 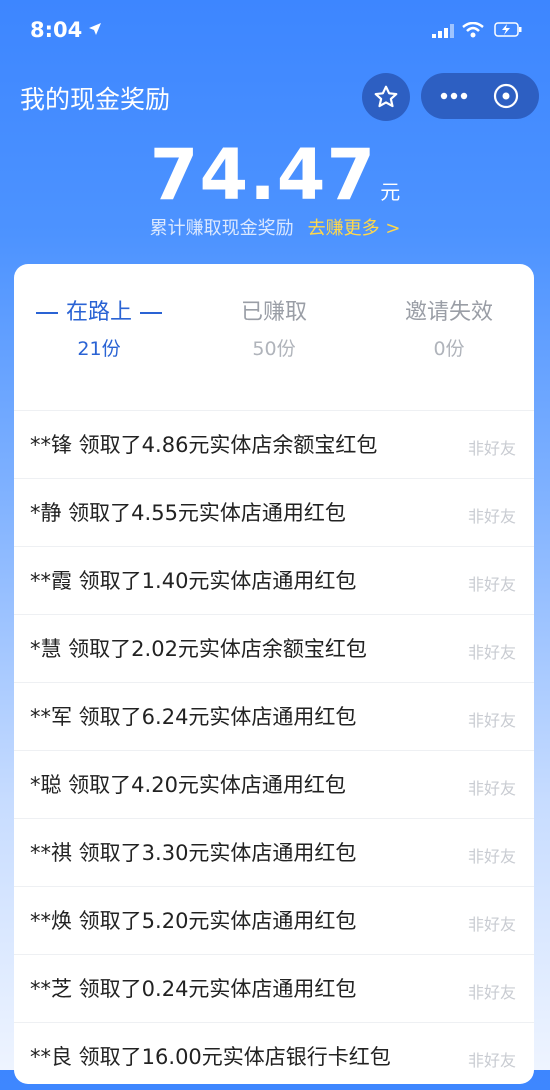 I want to click on record-text: **焕 领取了5.20元实体店通用红包, so click(x=193, y=921).